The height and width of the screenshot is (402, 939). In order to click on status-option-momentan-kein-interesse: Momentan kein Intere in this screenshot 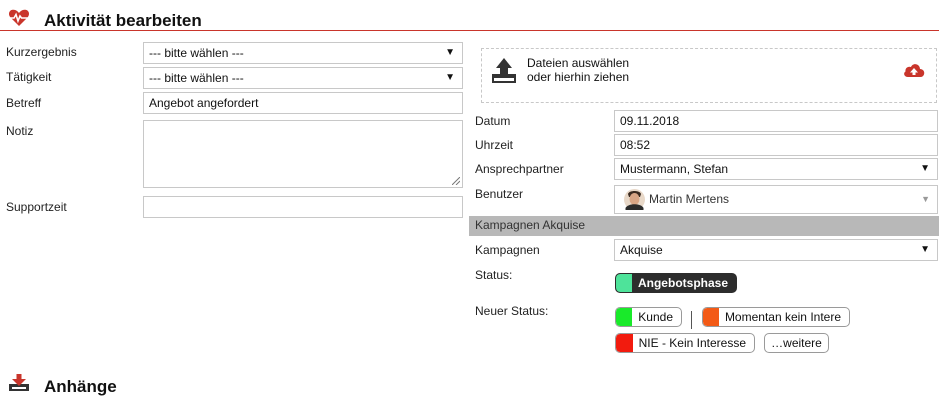, I will do `click(776, 317)`.